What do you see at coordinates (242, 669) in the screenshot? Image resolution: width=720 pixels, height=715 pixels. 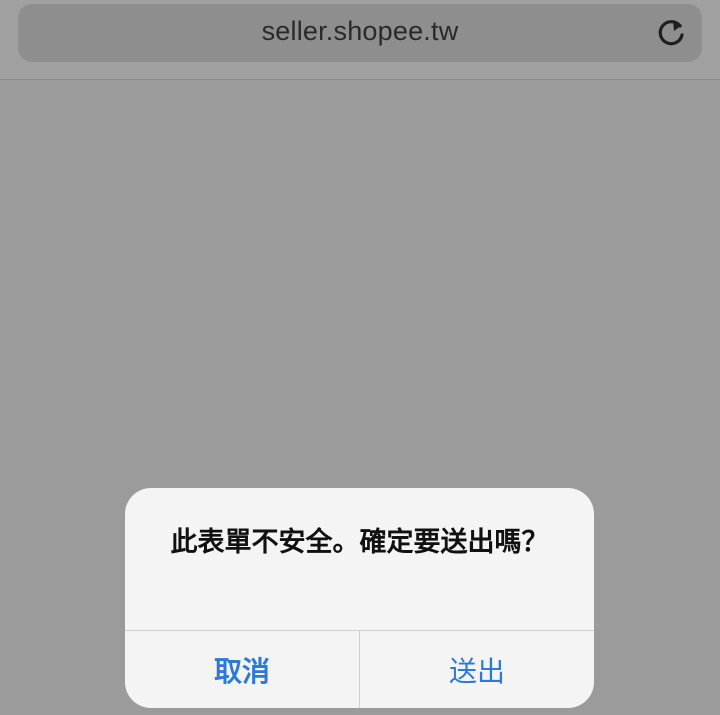 I see `cancel-button: 取消` at bounding box center [242, 669].